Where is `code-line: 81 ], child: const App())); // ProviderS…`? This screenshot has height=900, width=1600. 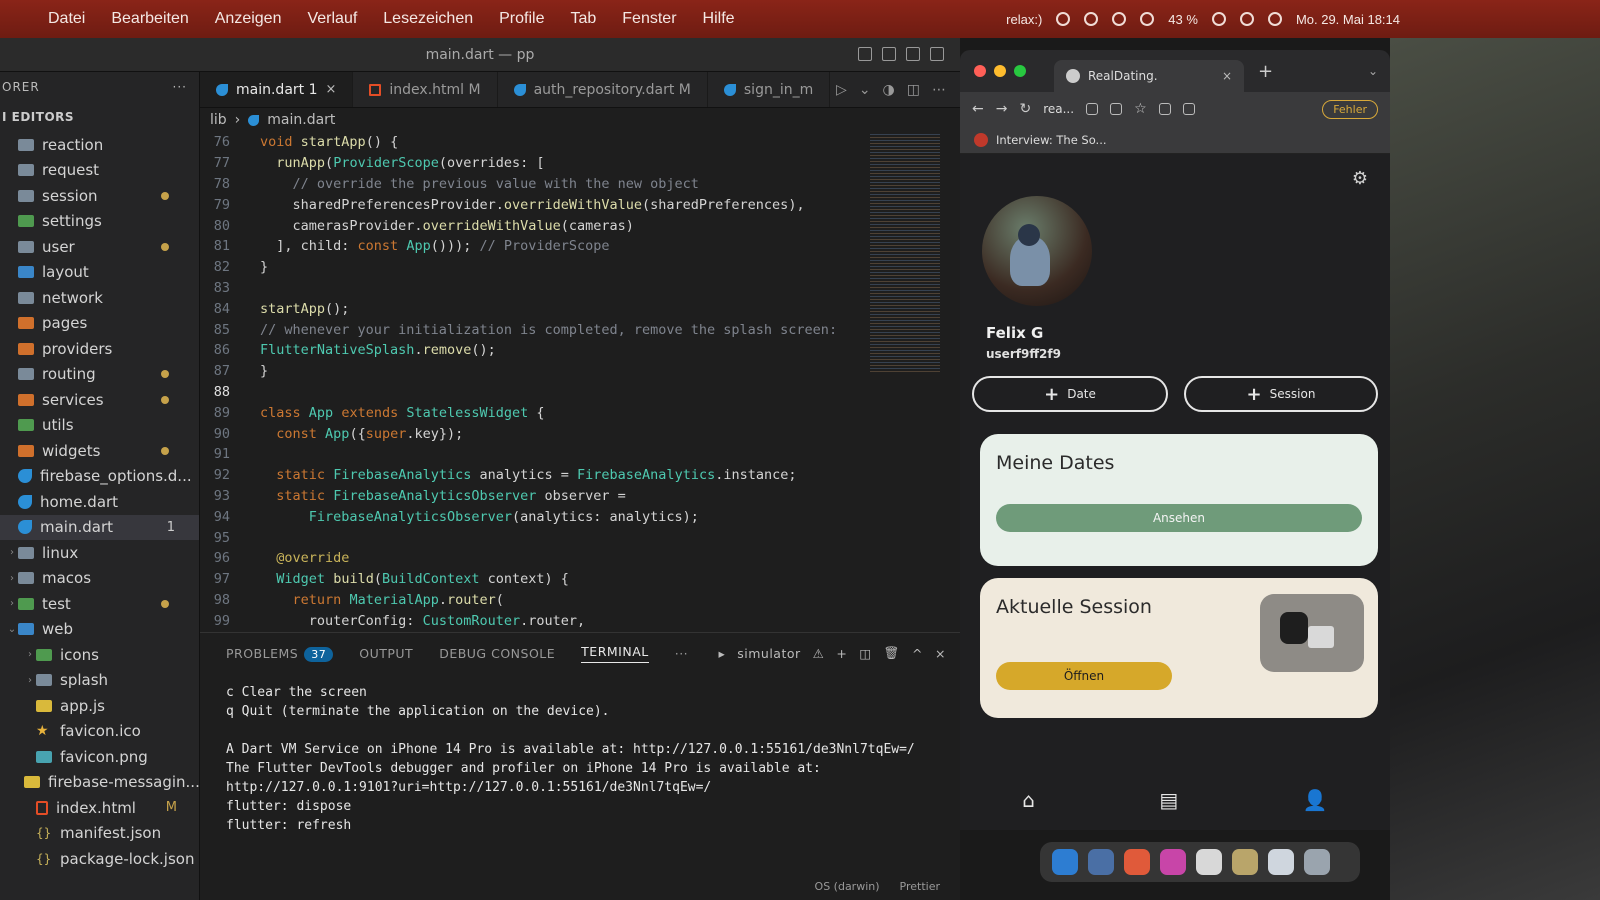 code-line: 81 ], child: const App())); // ProviderS… is located at coordinates (535, 246).